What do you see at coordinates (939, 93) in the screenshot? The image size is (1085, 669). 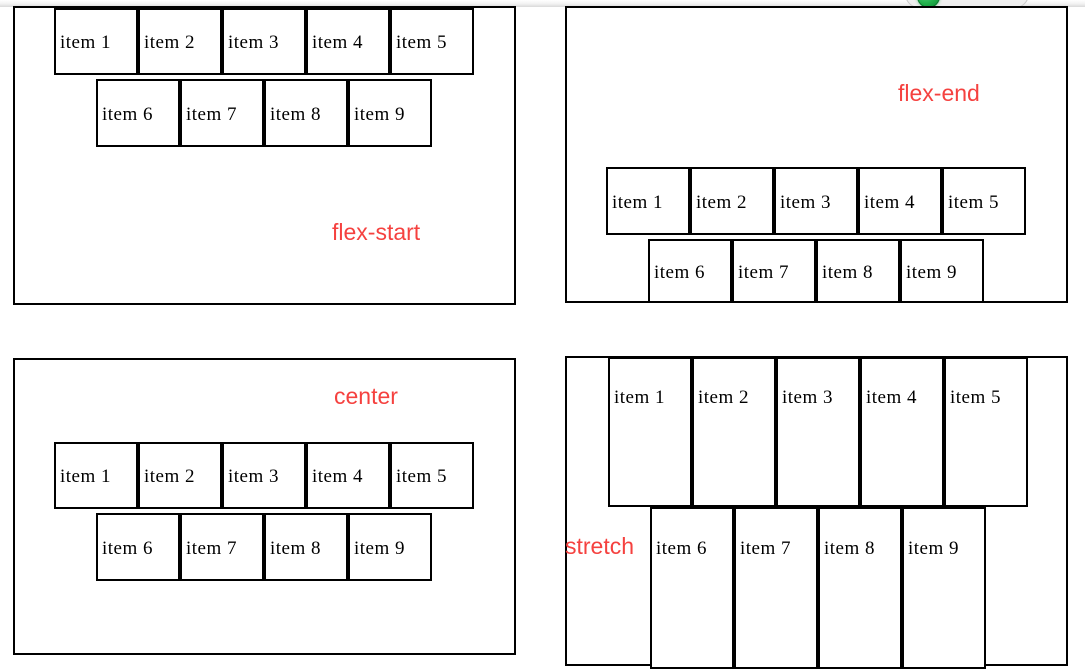 I see `align-label-flex-end: flex-end` at bounding box center [939, 93].